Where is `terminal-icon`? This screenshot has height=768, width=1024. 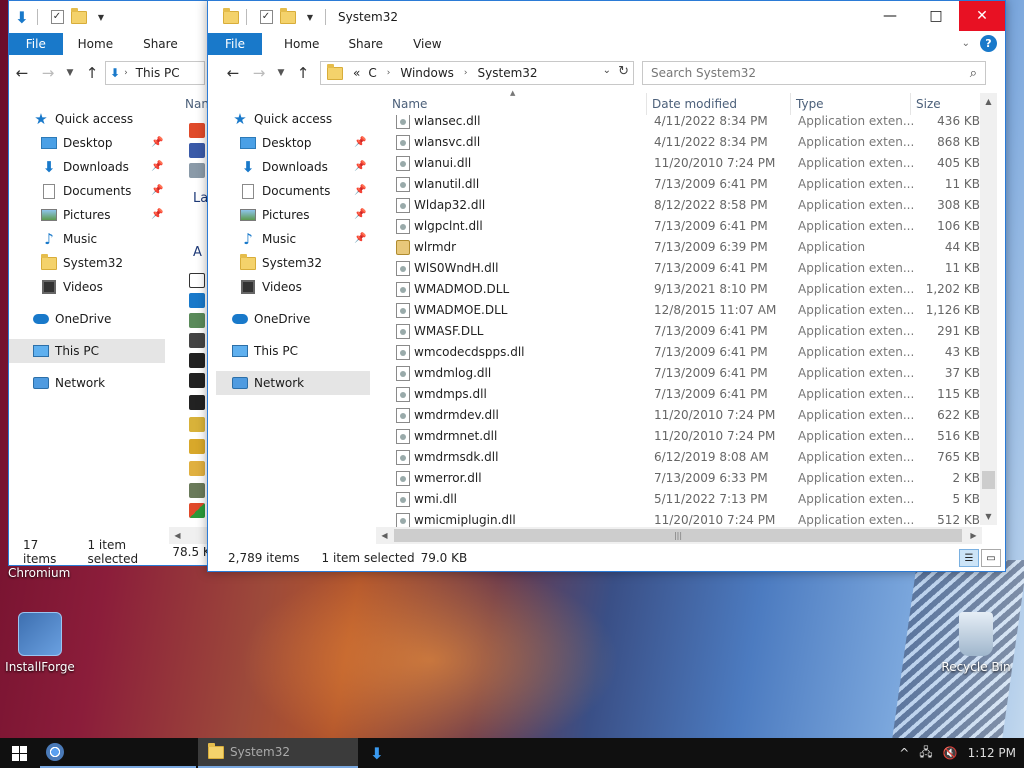 terminal-icon is located at coordinates (197, 380).